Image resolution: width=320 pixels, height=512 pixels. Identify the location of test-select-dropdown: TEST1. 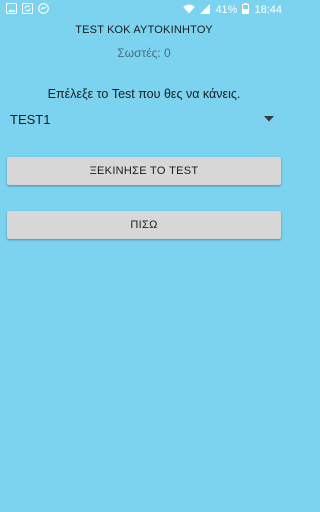
(143, 119).